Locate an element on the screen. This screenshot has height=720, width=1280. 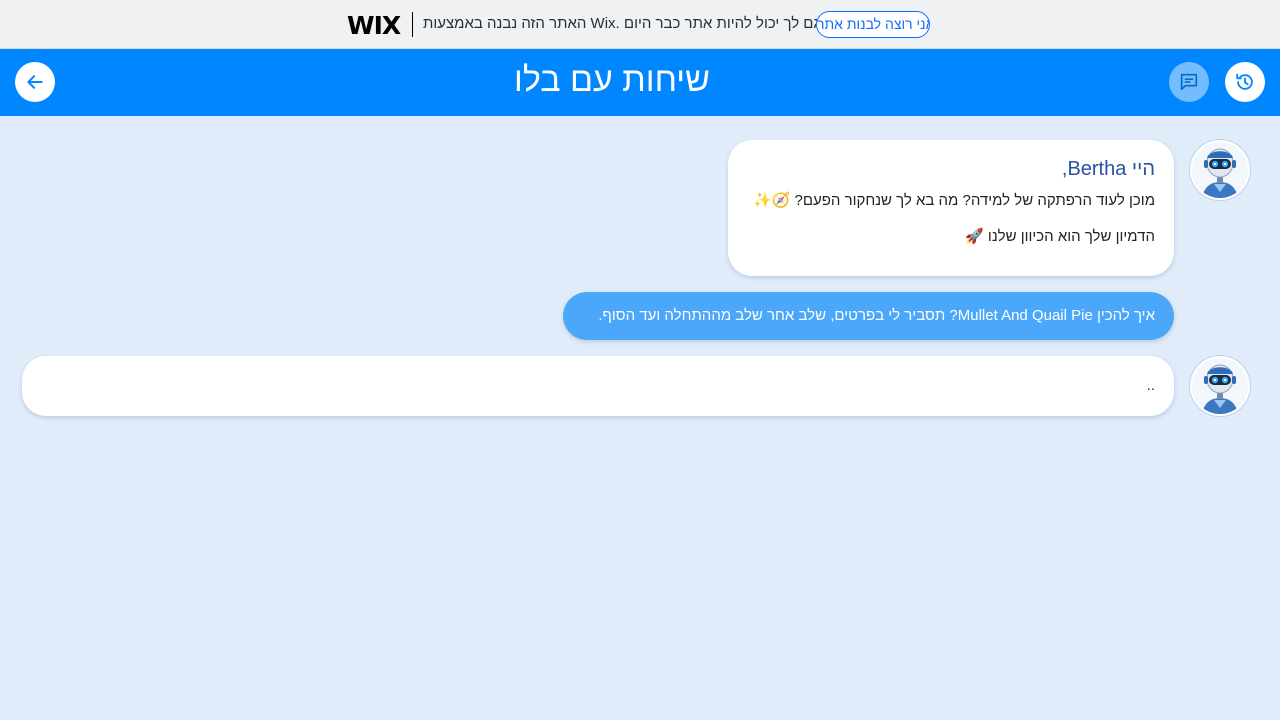
typing-indicator: .. is located at coordinates (1150, 385).